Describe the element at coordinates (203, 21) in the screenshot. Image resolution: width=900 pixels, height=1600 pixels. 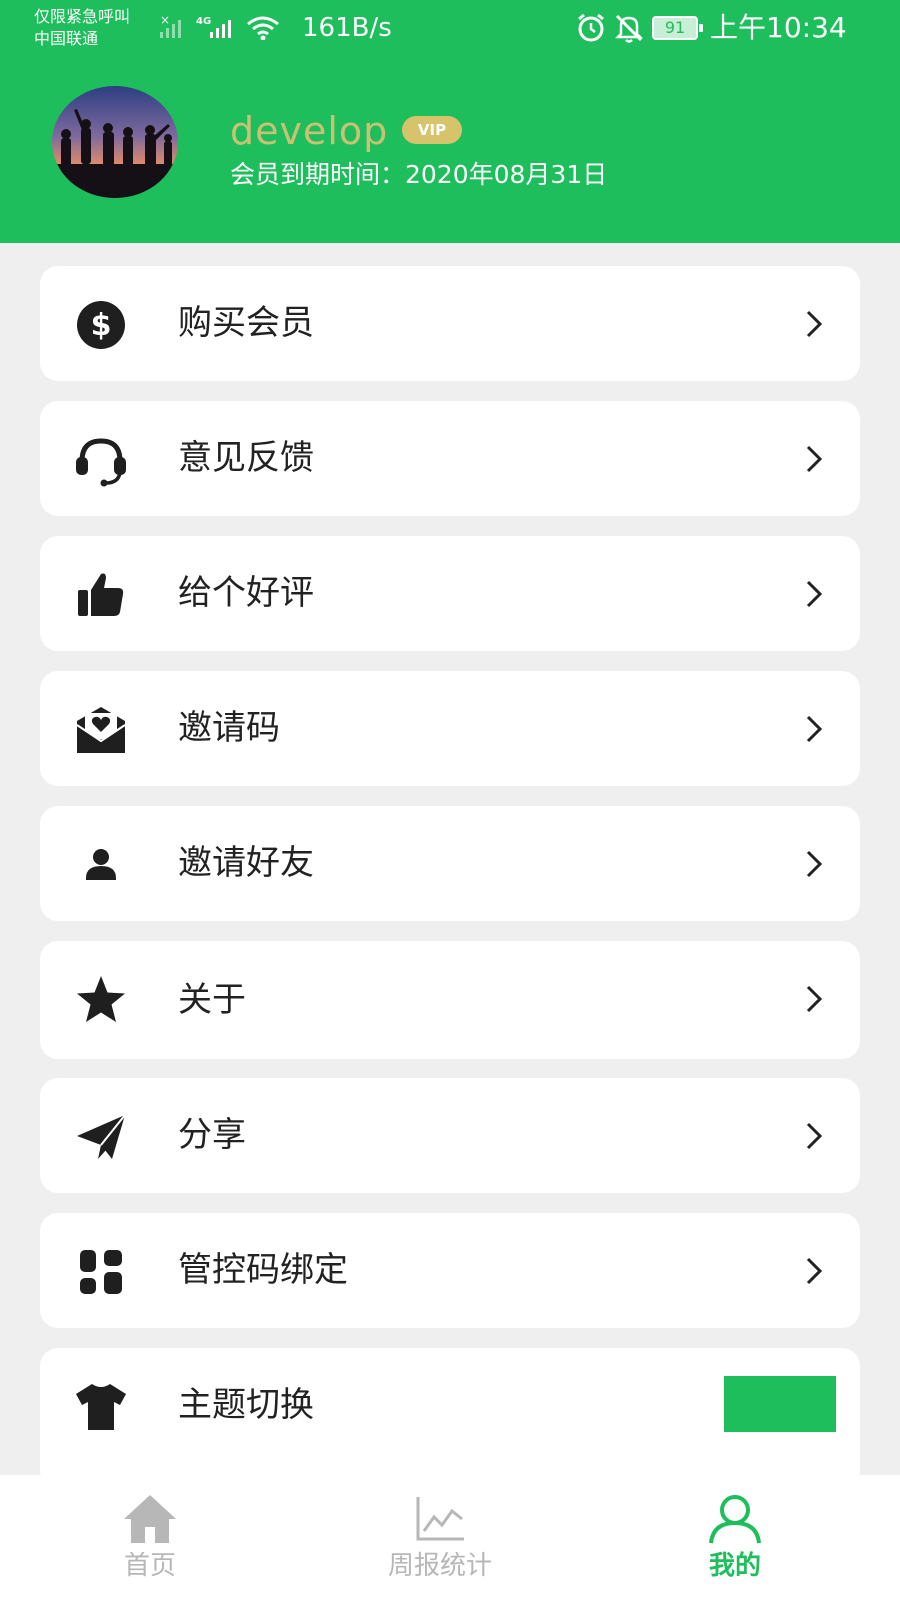
I see `network-type-label: 4G` at that location.